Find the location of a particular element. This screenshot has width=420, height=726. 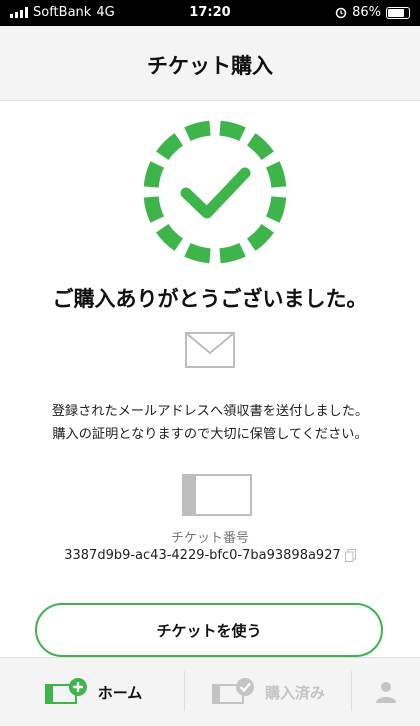

check-circle-icon is located at coordinates (215, 192).